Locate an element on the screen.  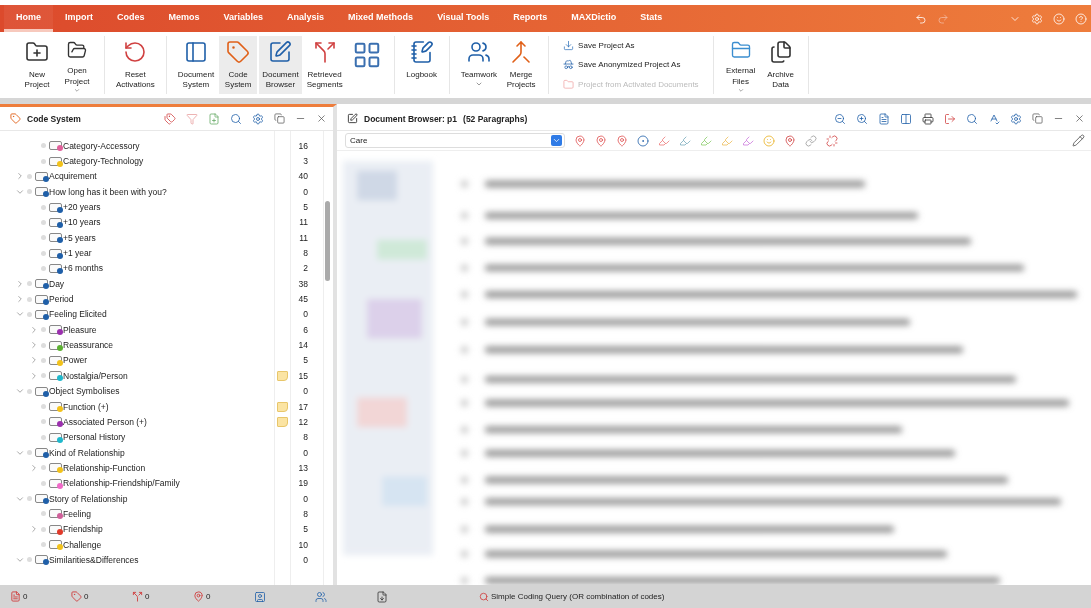
query-label: Simple Coding Query (OR combination of codes) is located at coordinates (578, 596).